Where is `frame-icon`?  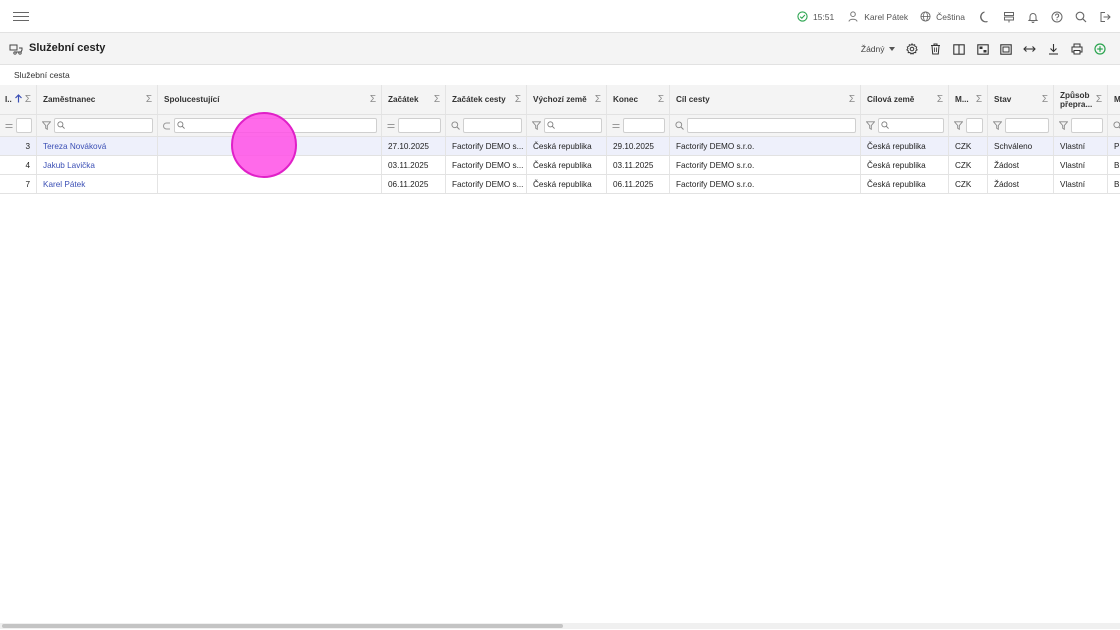 frame-icon is located at coordinates (1006, 49).